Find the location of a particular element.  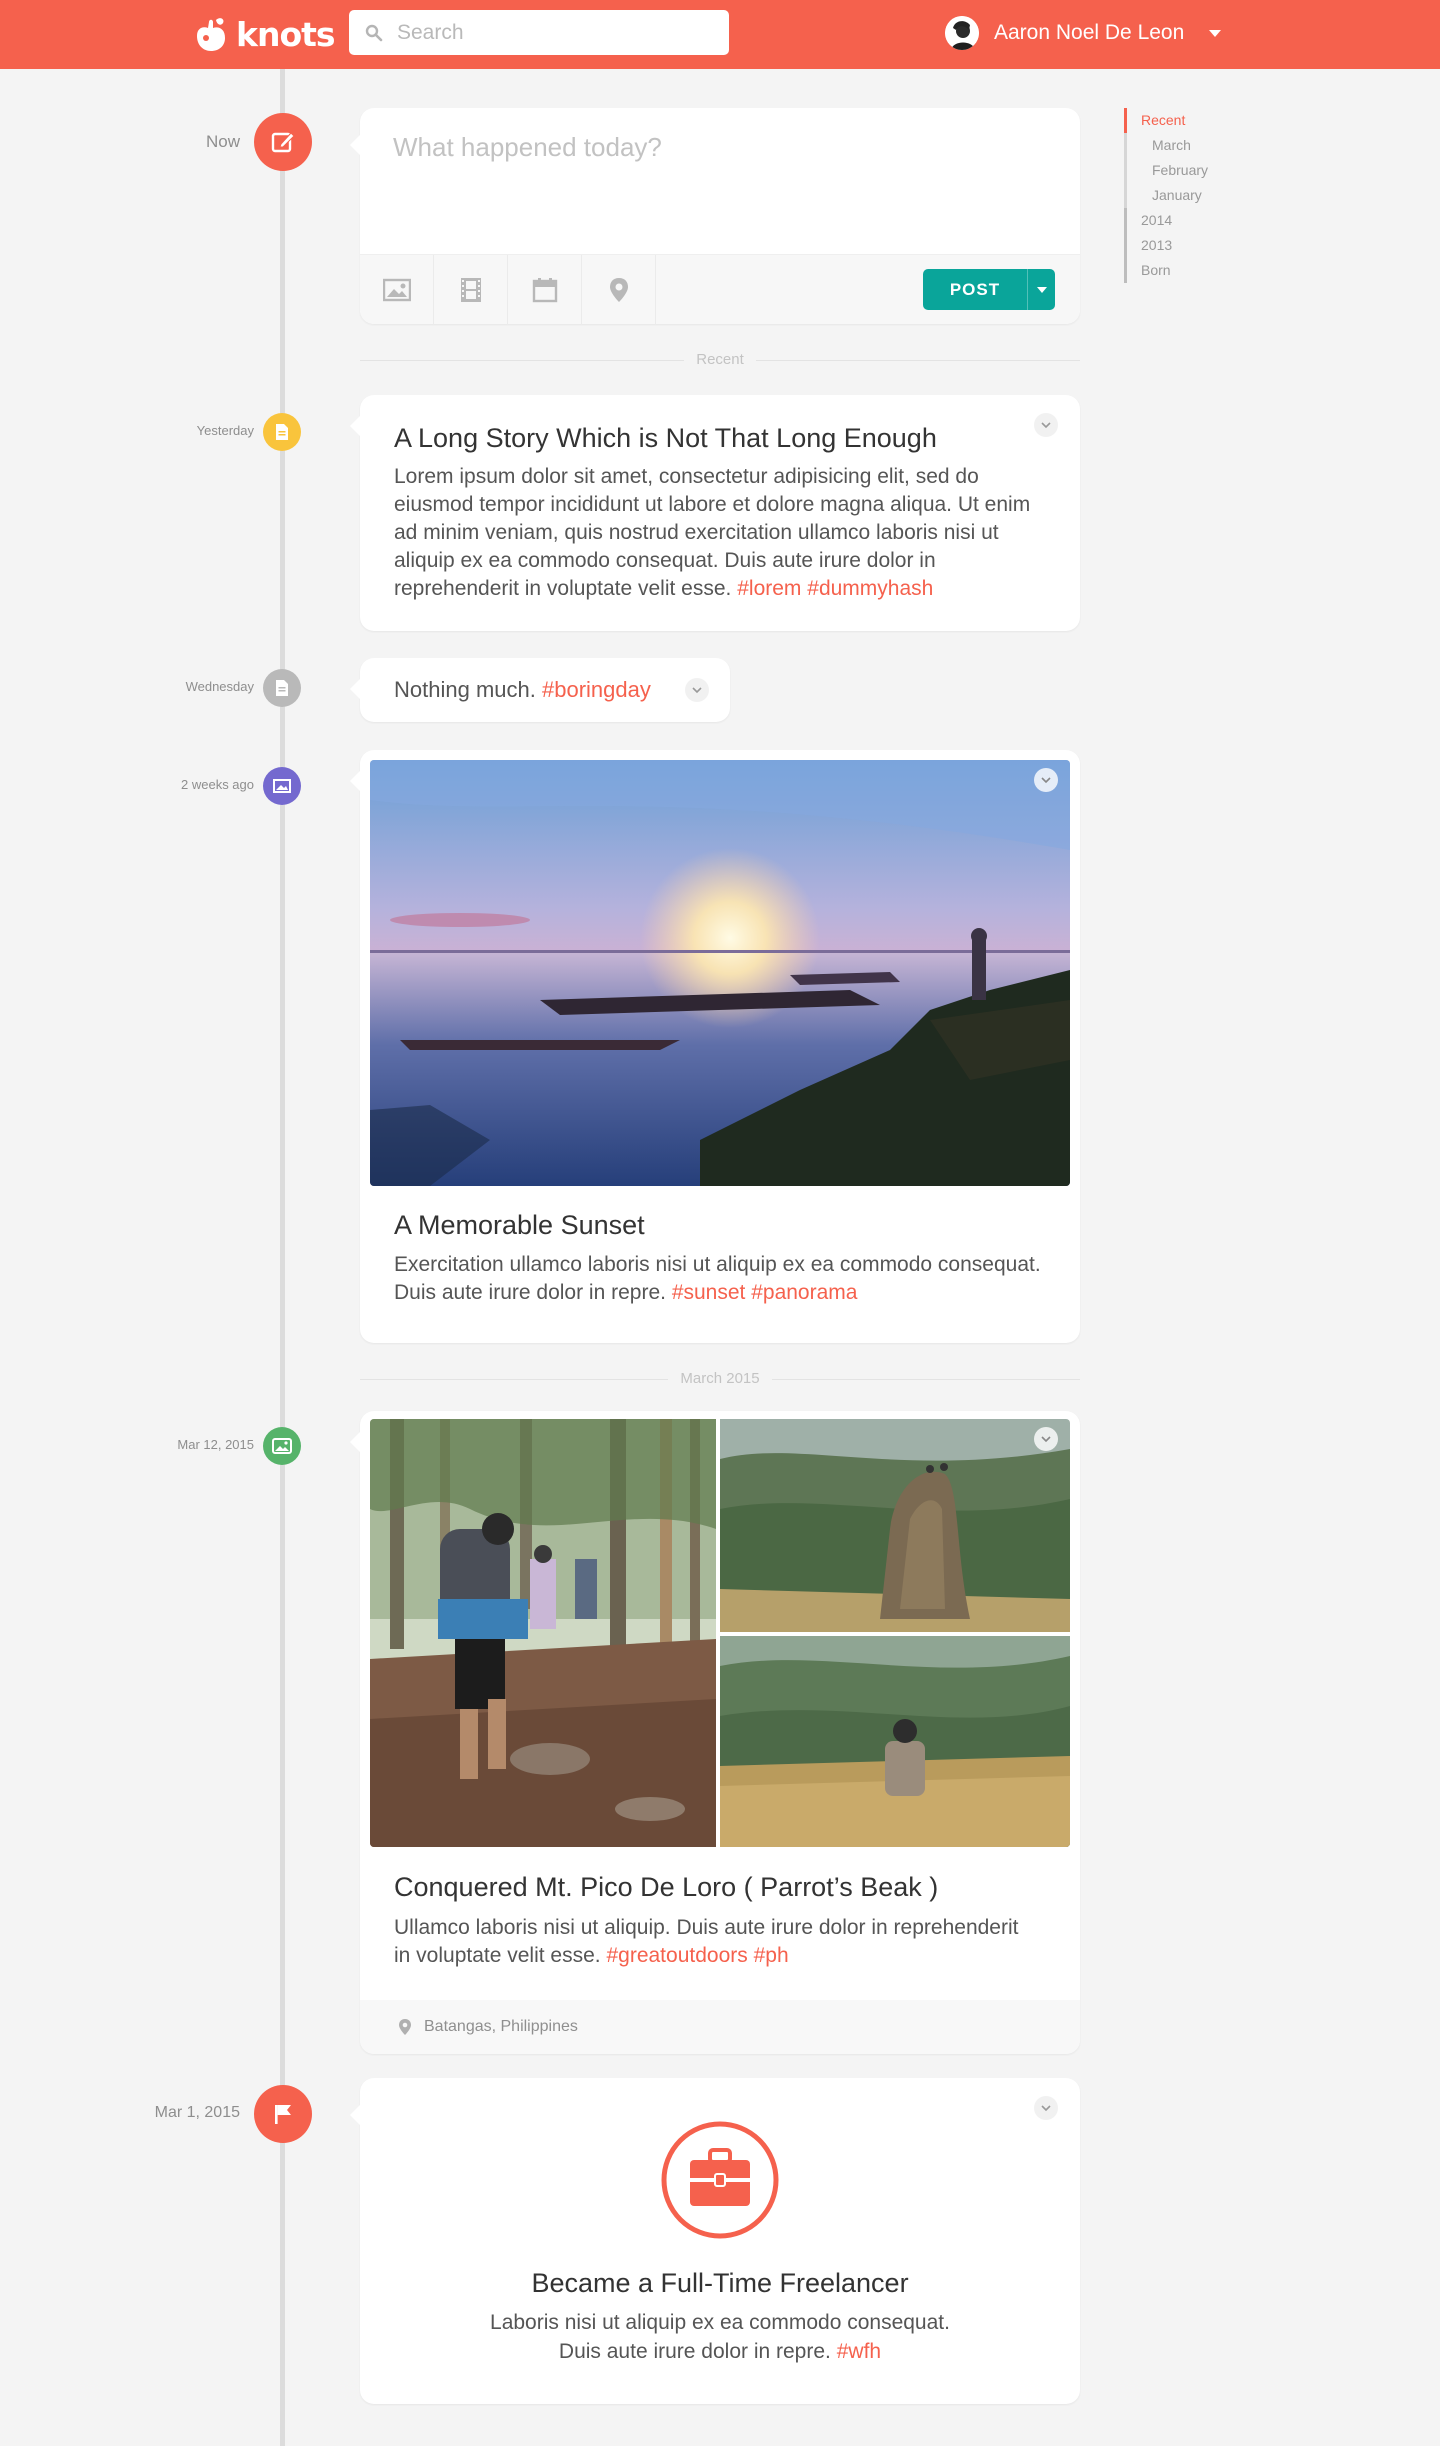

nav-item-2013: 2013 is located at coordinates (1166, 245).